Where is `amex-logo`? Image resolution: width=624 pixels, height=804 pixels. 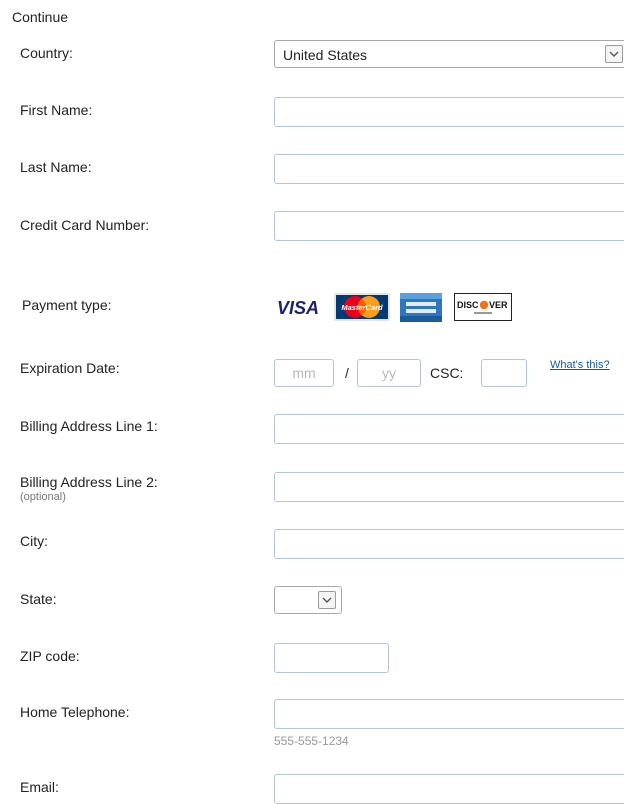 amex-logo is located at coordinates (421, 307).